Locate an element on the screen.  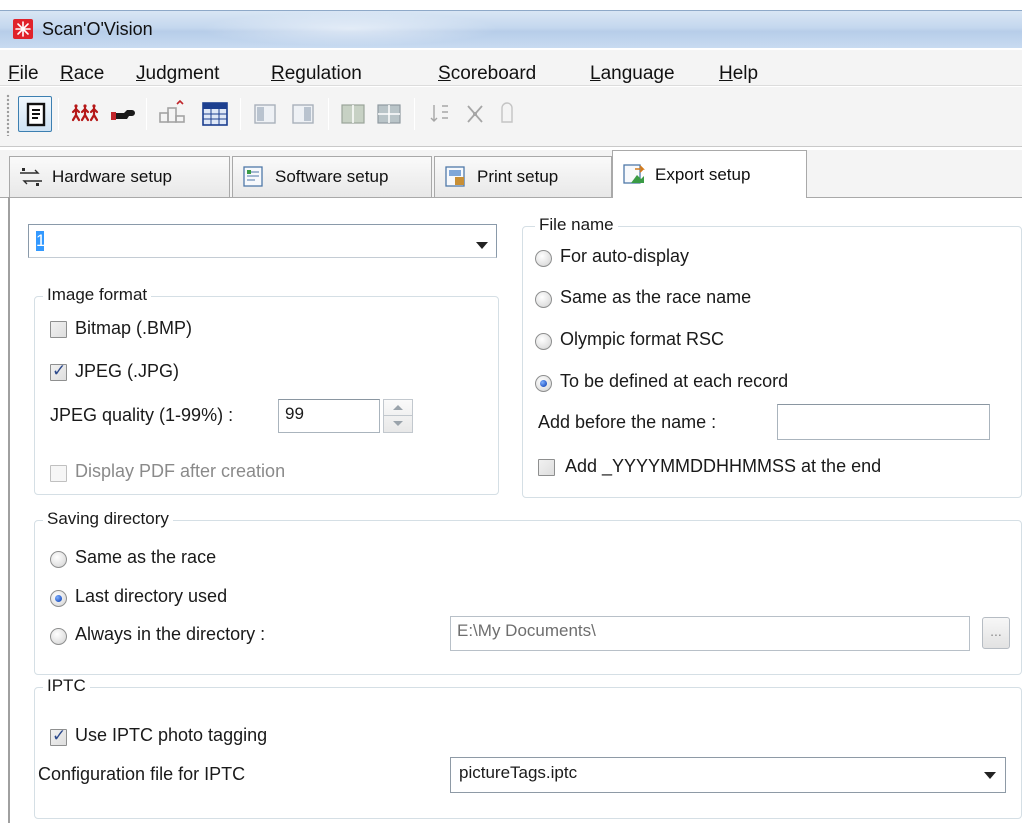
jpeg-quality-label: JPEG quality (1-99%) : is located at coordinates (142, 415).